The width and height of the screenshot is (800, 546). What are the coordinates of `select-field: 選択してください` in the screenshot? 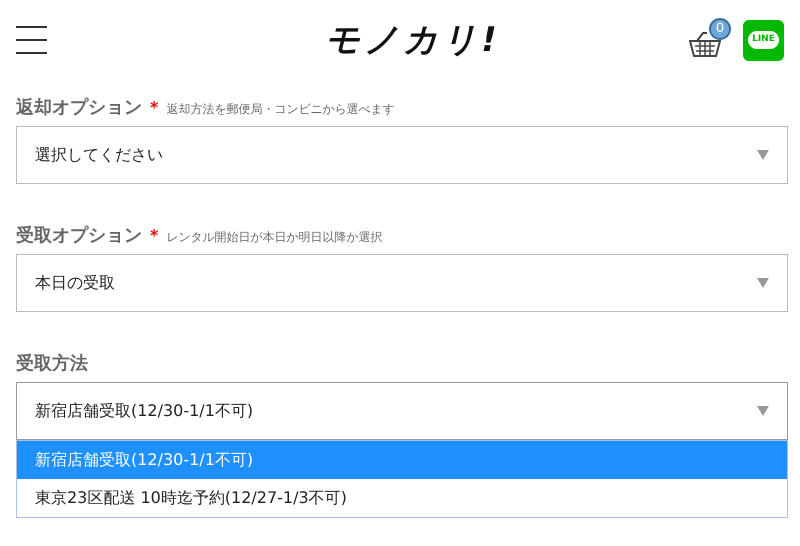 It's located at (402, 155).